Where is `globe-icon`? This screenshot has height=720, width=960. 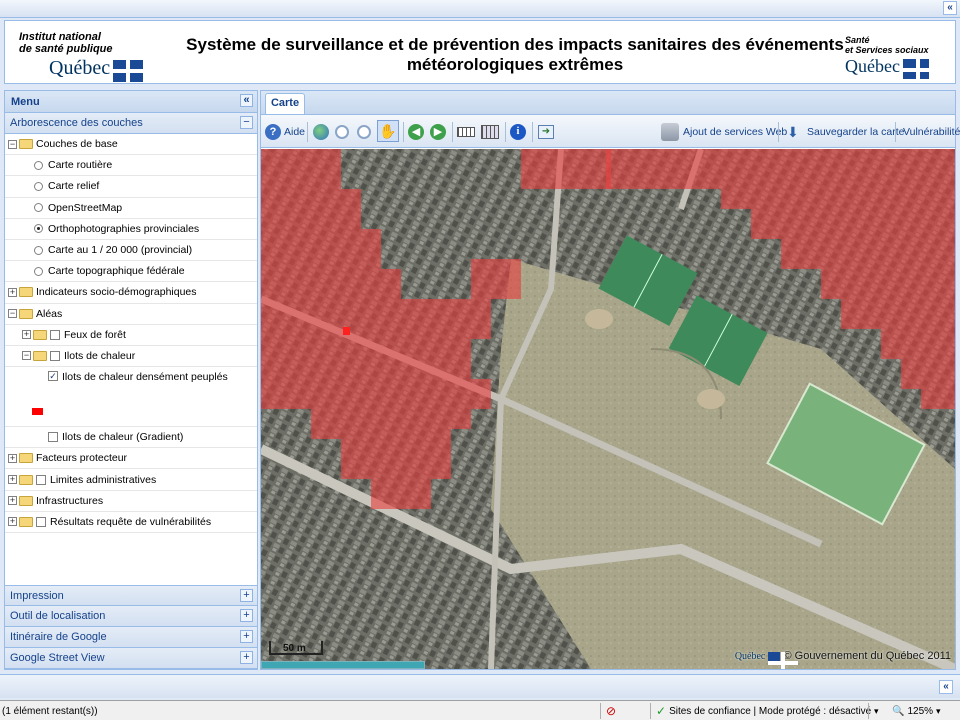
globe-icon is located at coordinates (321, 132).